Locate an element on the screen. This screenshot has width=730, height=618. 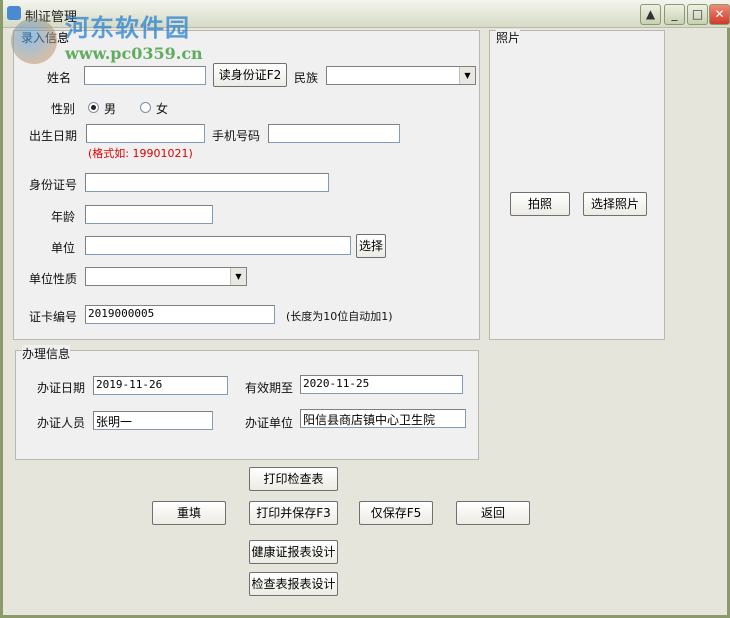
name-input is located at coordinates (145, 75).